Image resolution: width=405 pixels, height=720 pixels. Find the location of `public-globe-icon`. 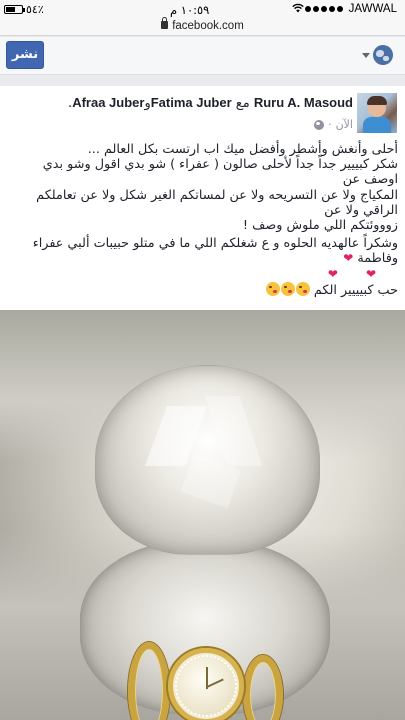

public-globe-icon is located at coordinates (319, 124).